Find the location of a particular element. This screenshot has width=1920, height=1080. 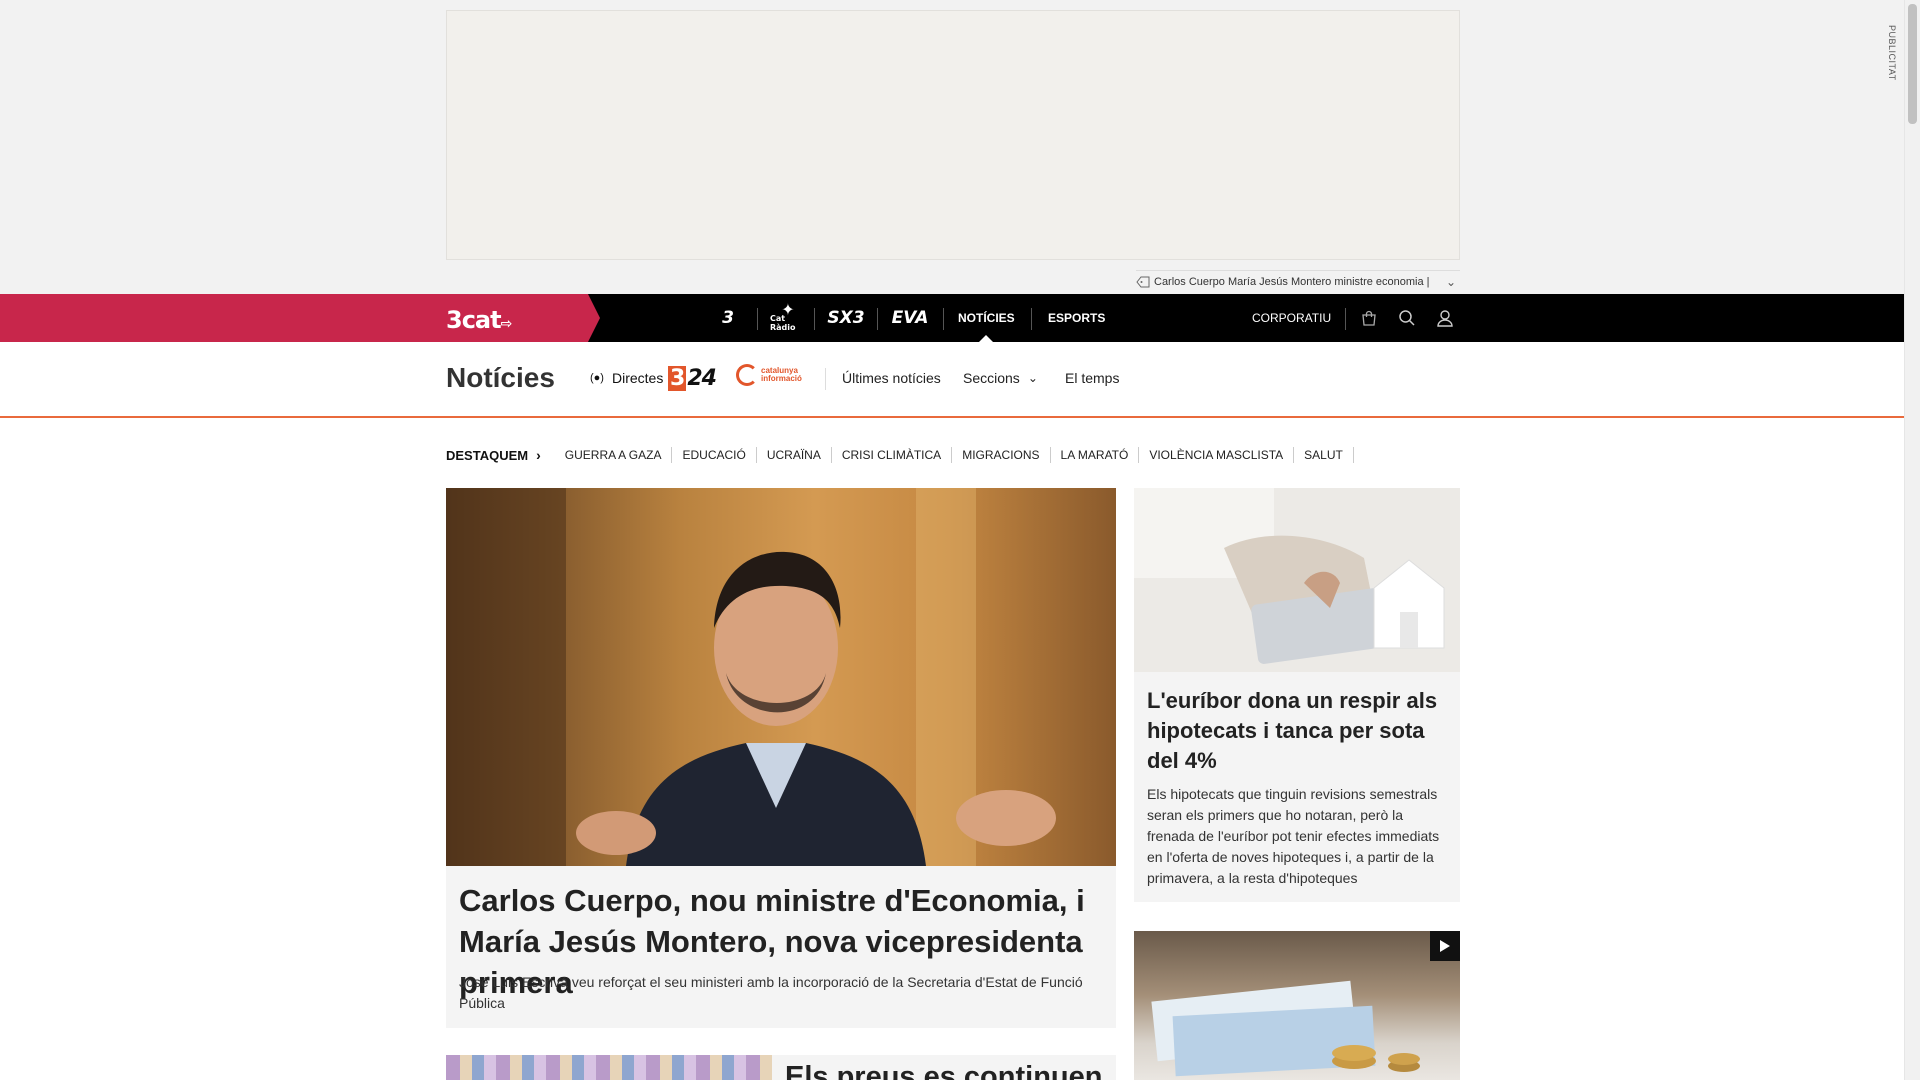

highlights-label: DESTAQUEM › is located at coordinates (493, 455).